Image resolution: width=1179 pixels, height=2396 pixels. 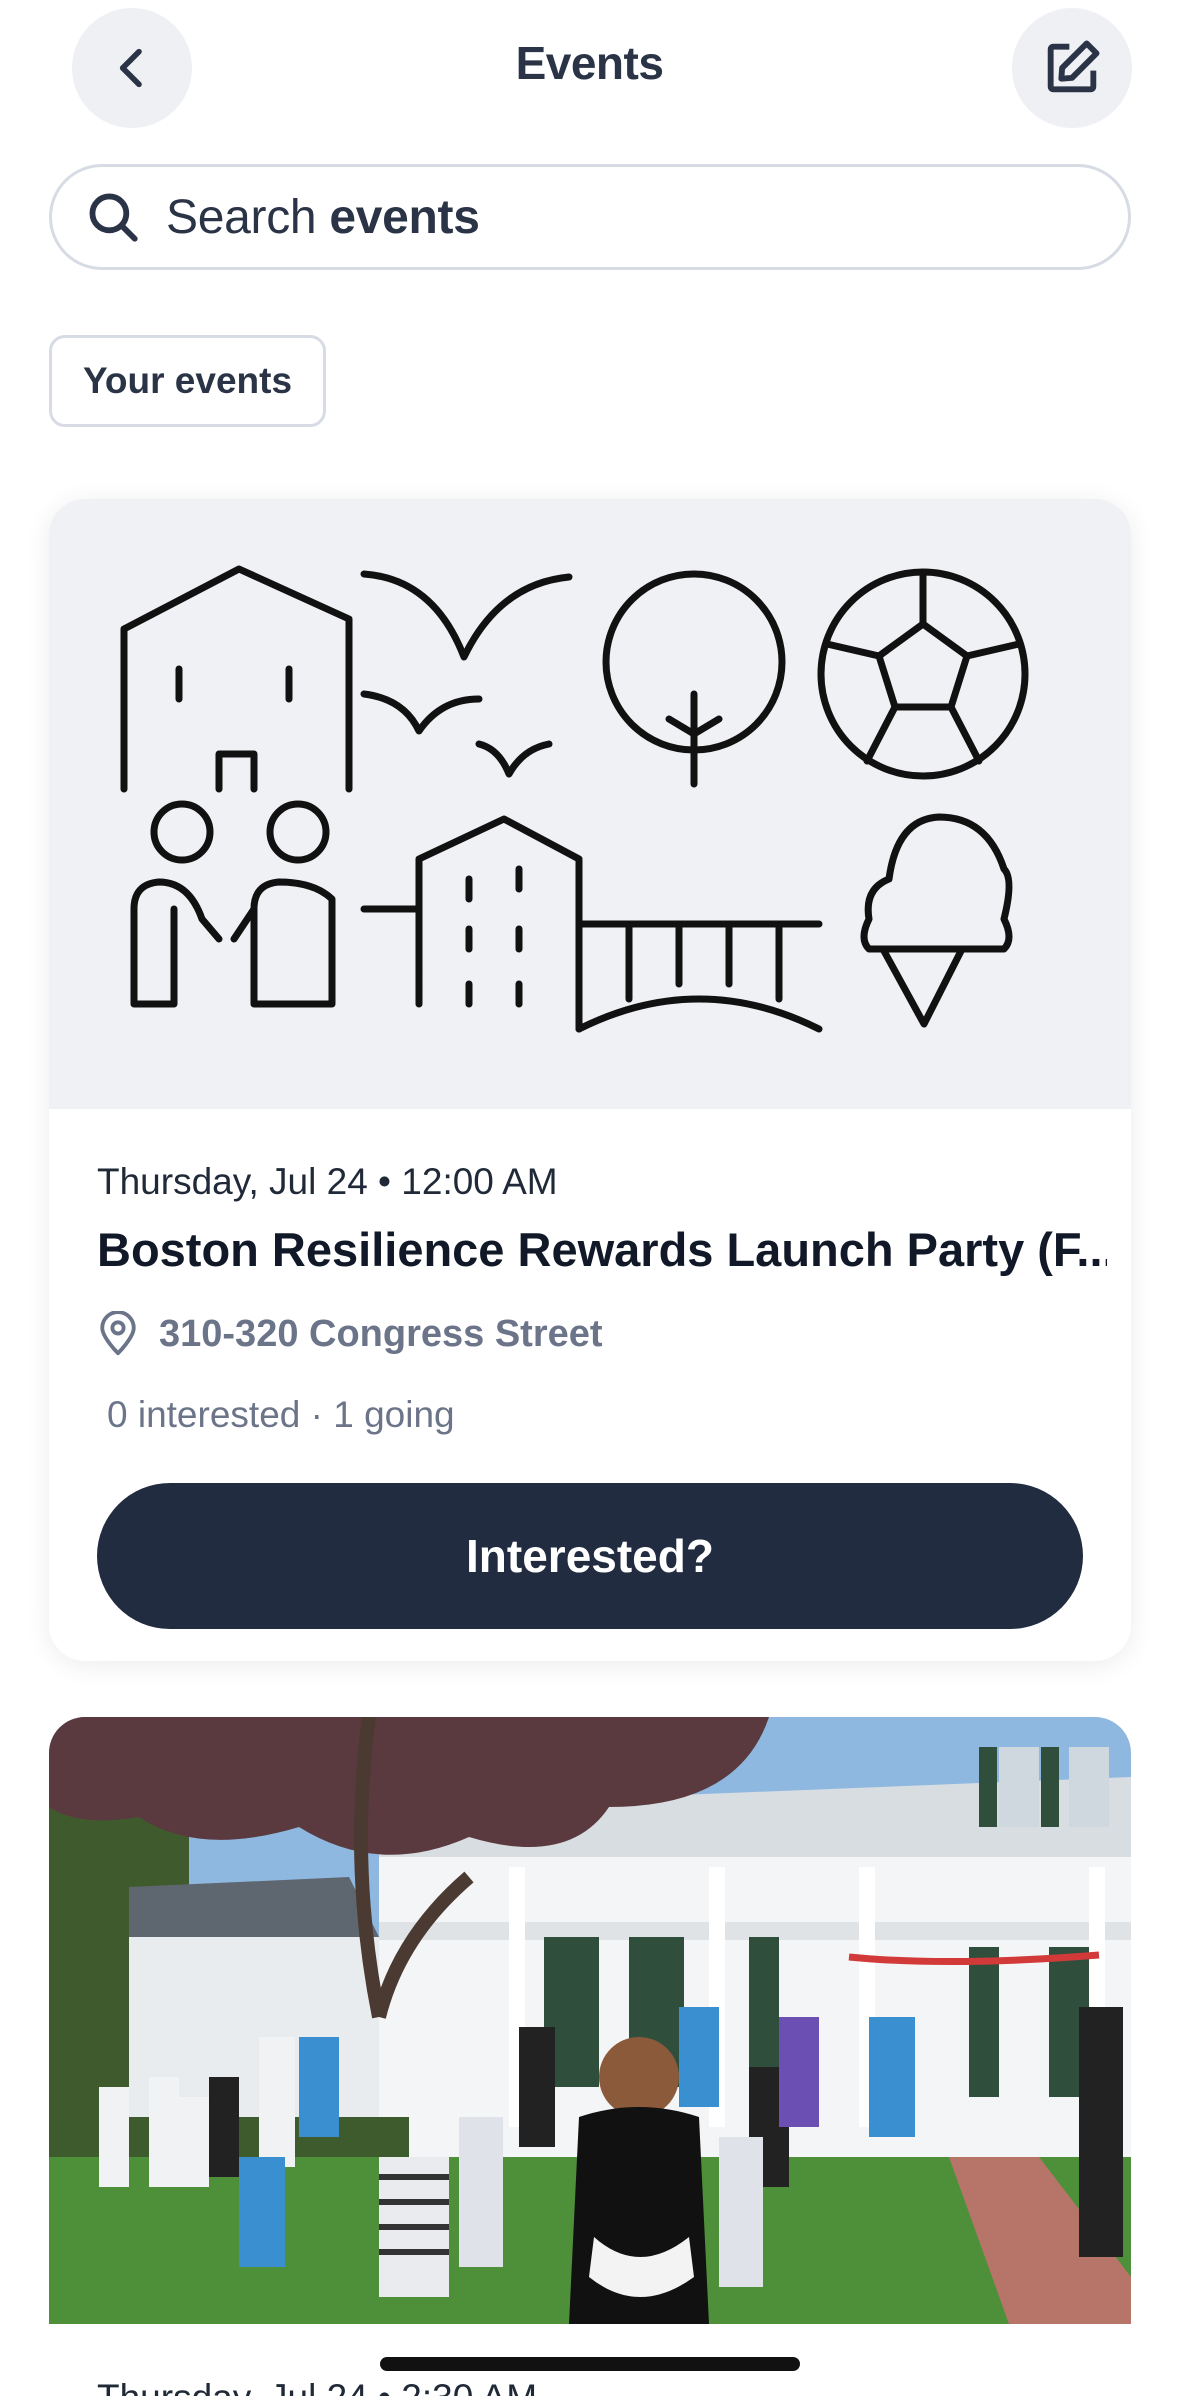 I want to click on search-placeholder: Search events, so click(x=323, y=217).